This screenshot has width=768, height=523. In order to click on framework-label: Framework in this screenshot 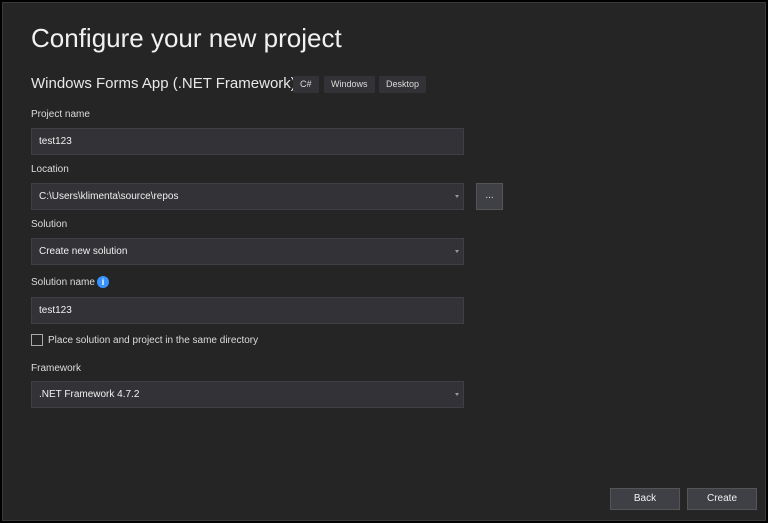, I will do `click(56, 368)`.